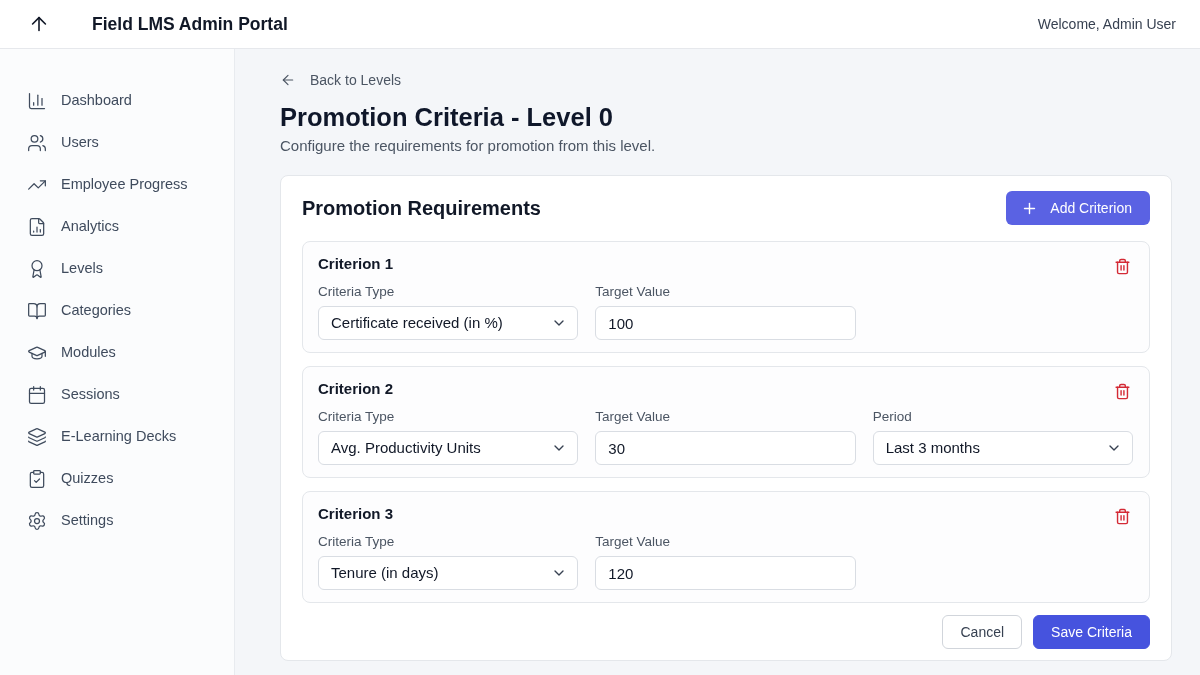 Image resolution: width=1200 pixels, height=675 pixels. What do you see at coordinates (37, 311) in the screenshot?
I see `open-book-icon` at bounding box center [37, 311].